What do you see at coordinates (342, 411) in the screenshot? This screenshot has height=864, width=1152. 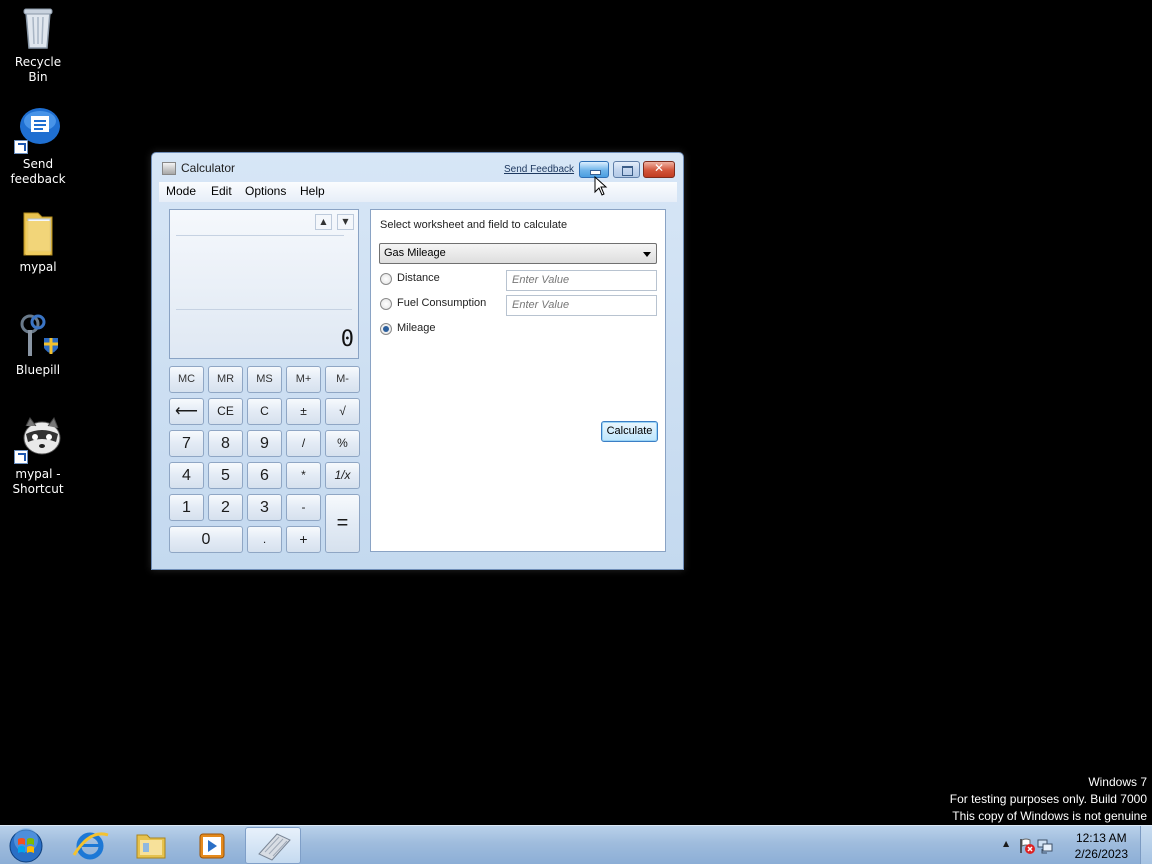 I see `key-sqrt: √` at bounding box center [342, 411].